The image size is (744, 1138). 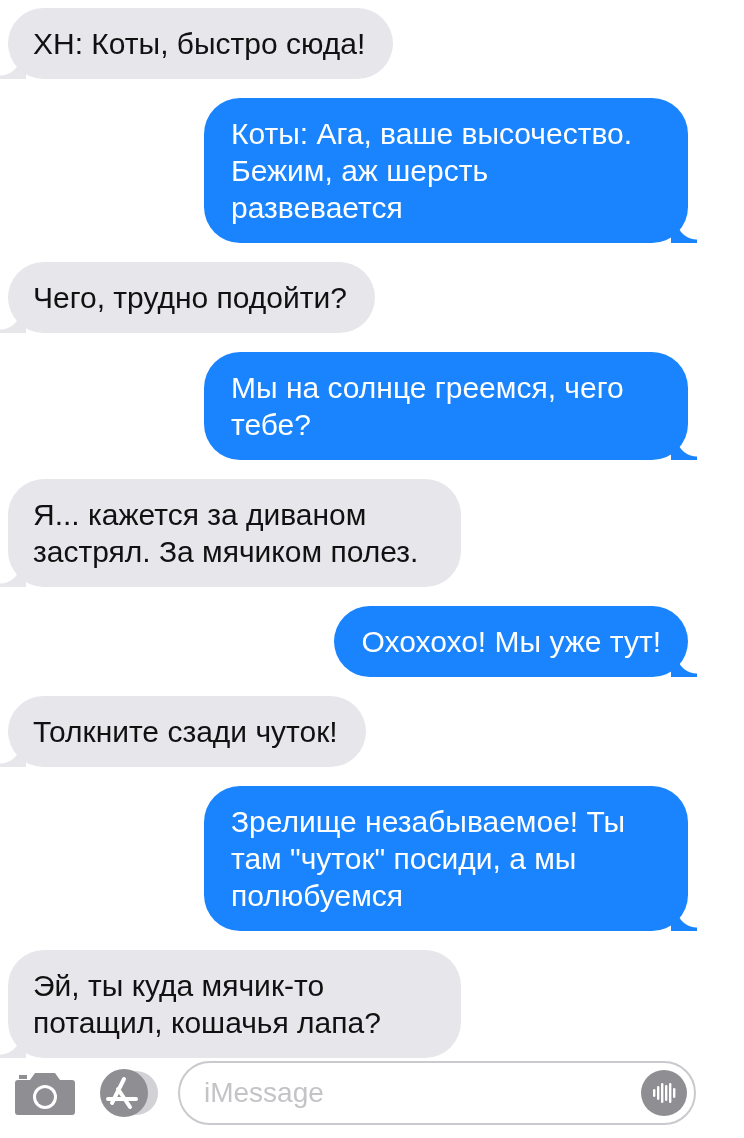 What do you see at coordinates (450, 170) in the screenshot?
I see `outgoing-message: Коты: Ага, ваше высочество. Бежим, аж шерсть развевается` at bounding box center [450, 170].